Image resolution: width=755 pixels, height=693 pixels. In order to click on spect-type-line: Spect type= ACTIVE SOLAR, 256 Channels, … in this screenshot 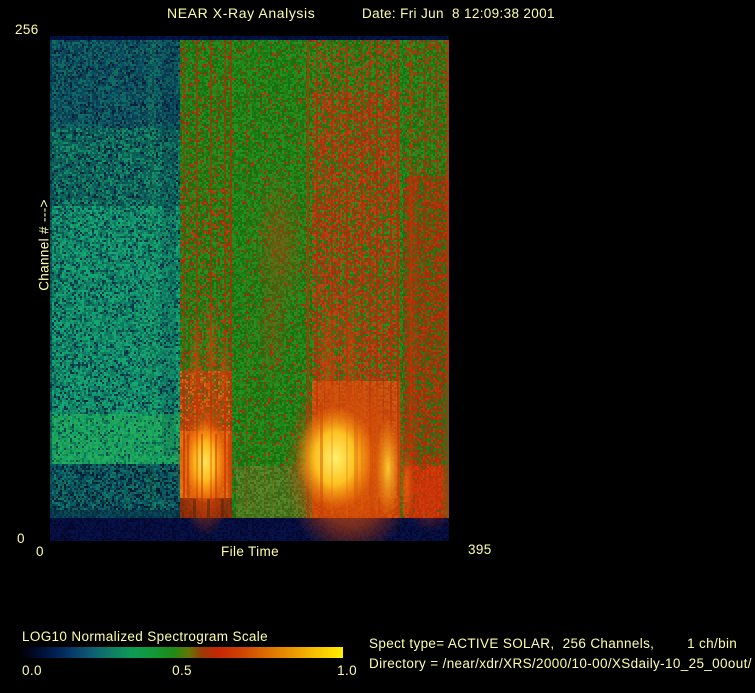, I will do `click(553, 643)`.